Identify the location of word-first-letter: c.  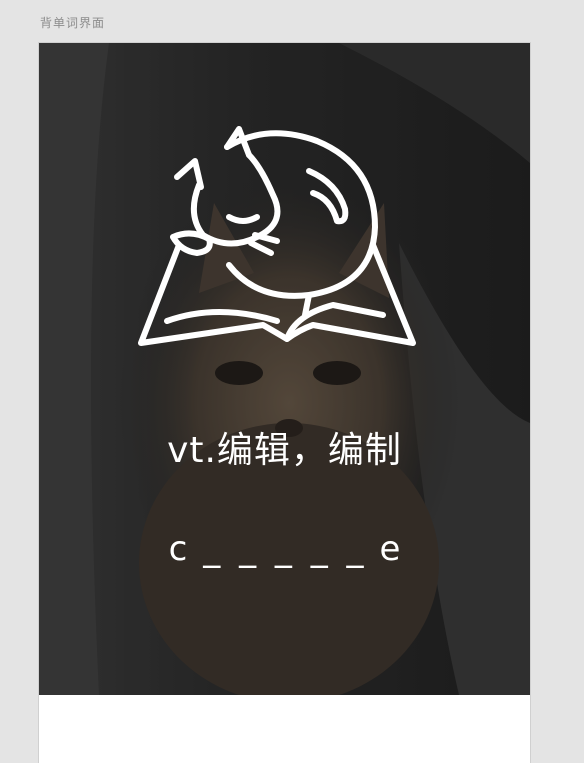
(178, 549).